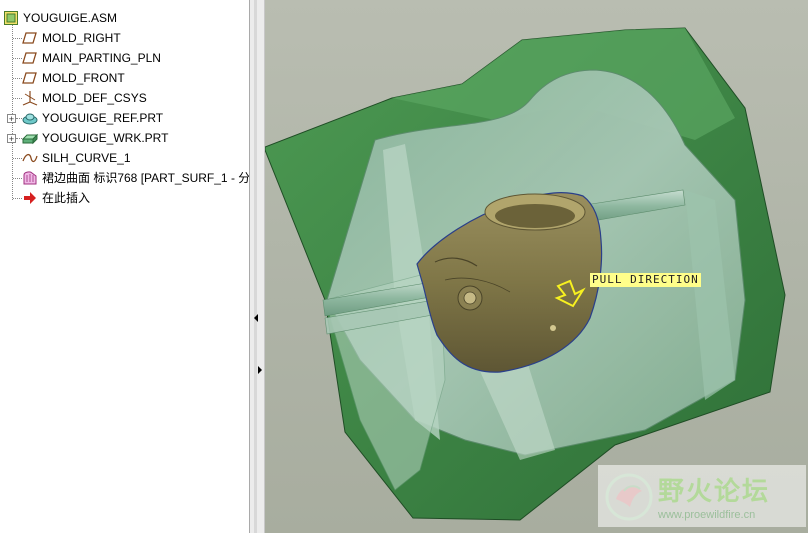 The height and width of the screenshot is (533, 808). I want to click on tree-item-silh-curve: SILH_CURVE_1, so click(76, 158).